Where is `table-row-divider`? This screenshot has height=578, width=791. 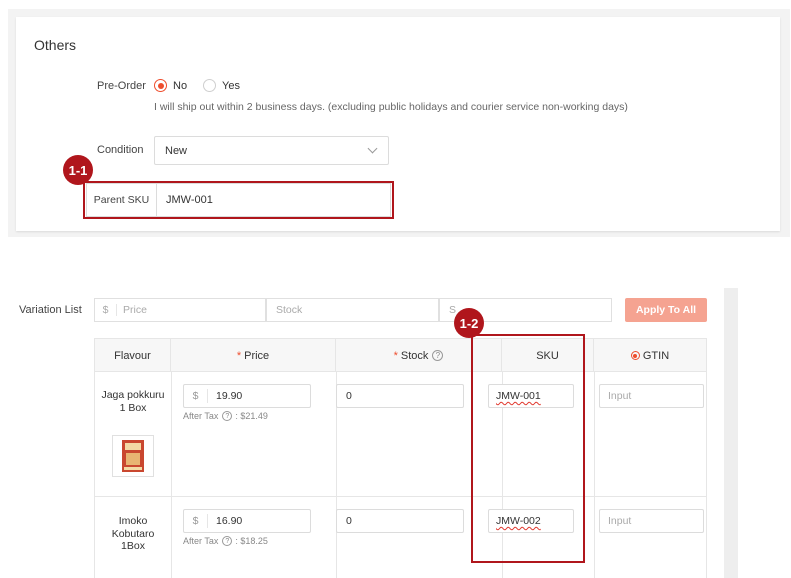 table-row-divider is located at coordinates (400, 496).